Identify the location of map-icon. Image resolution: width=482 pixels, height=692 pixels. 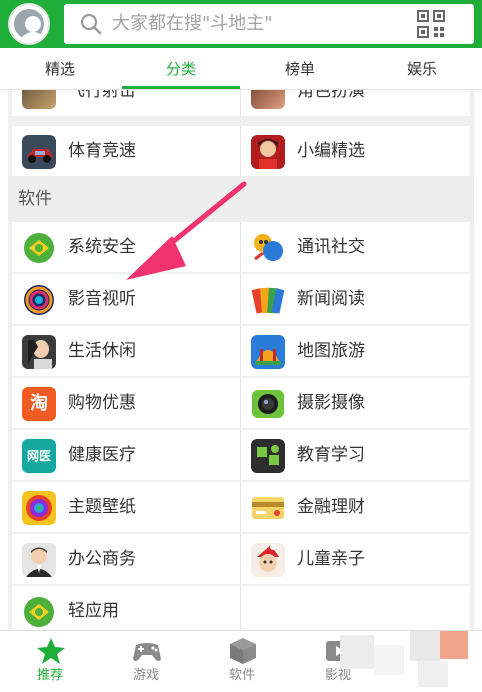
(268, 352).